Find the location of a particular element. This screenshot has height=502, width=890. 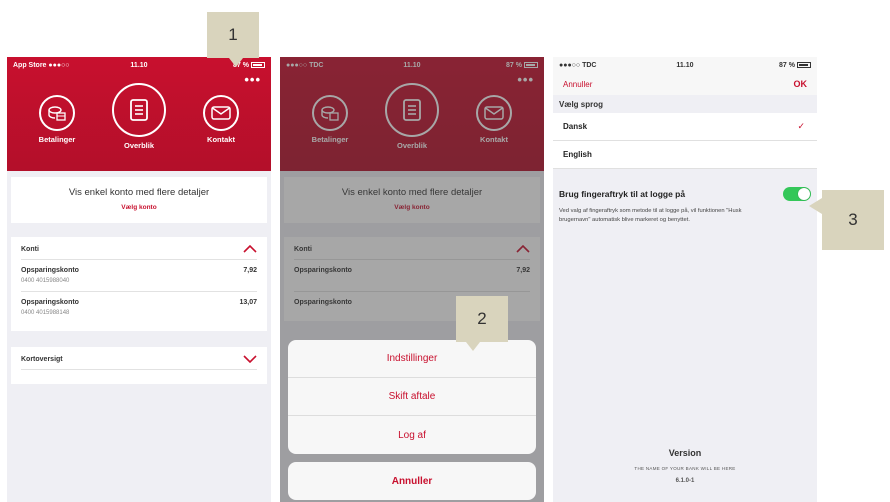

fingerprint-toggle is located at coordinates (797, 194).